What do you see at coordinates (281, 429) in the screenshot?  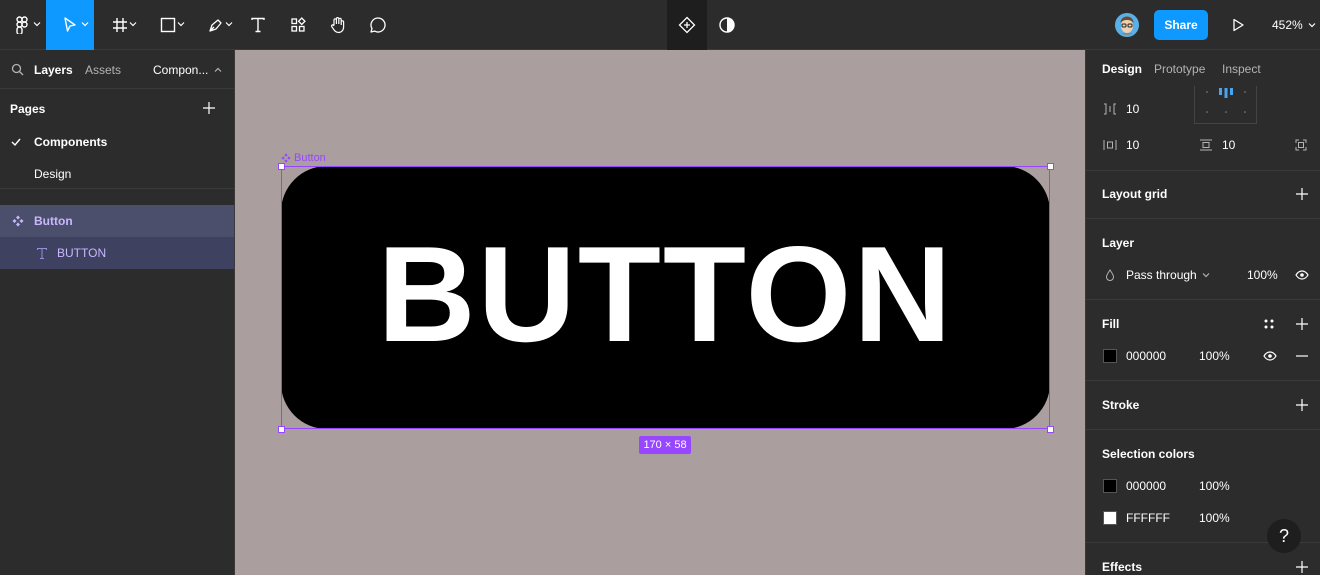 I see `resize-handle-bottom-left` at bounding box center [281, 429].